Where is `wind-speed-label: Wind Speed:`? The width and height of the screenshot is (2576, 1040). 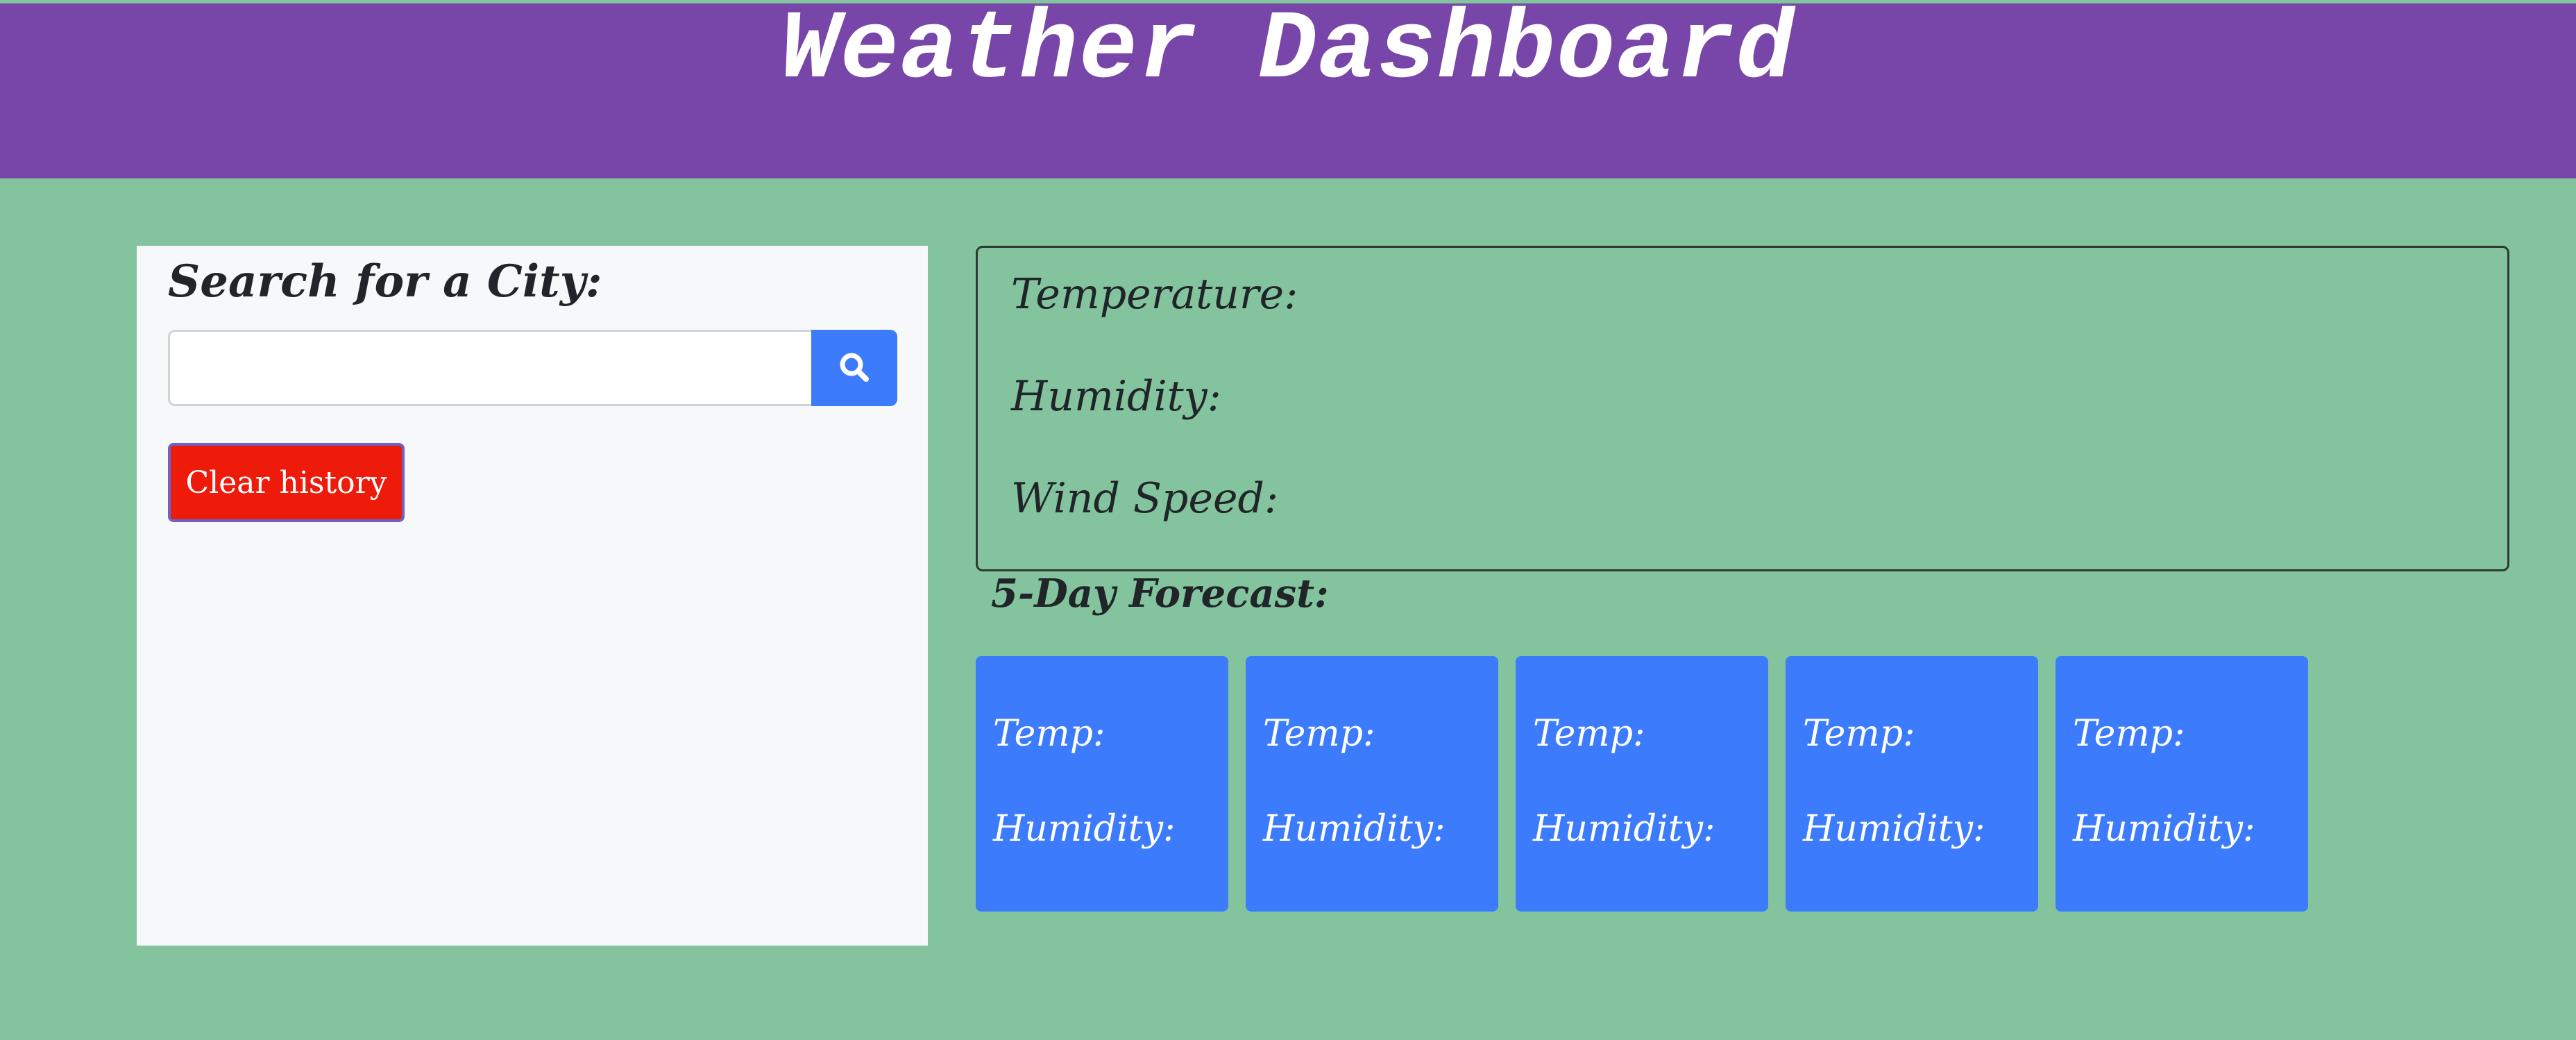 wind-speed-label: Wind Speed: is located at coordinates (1145, 498).